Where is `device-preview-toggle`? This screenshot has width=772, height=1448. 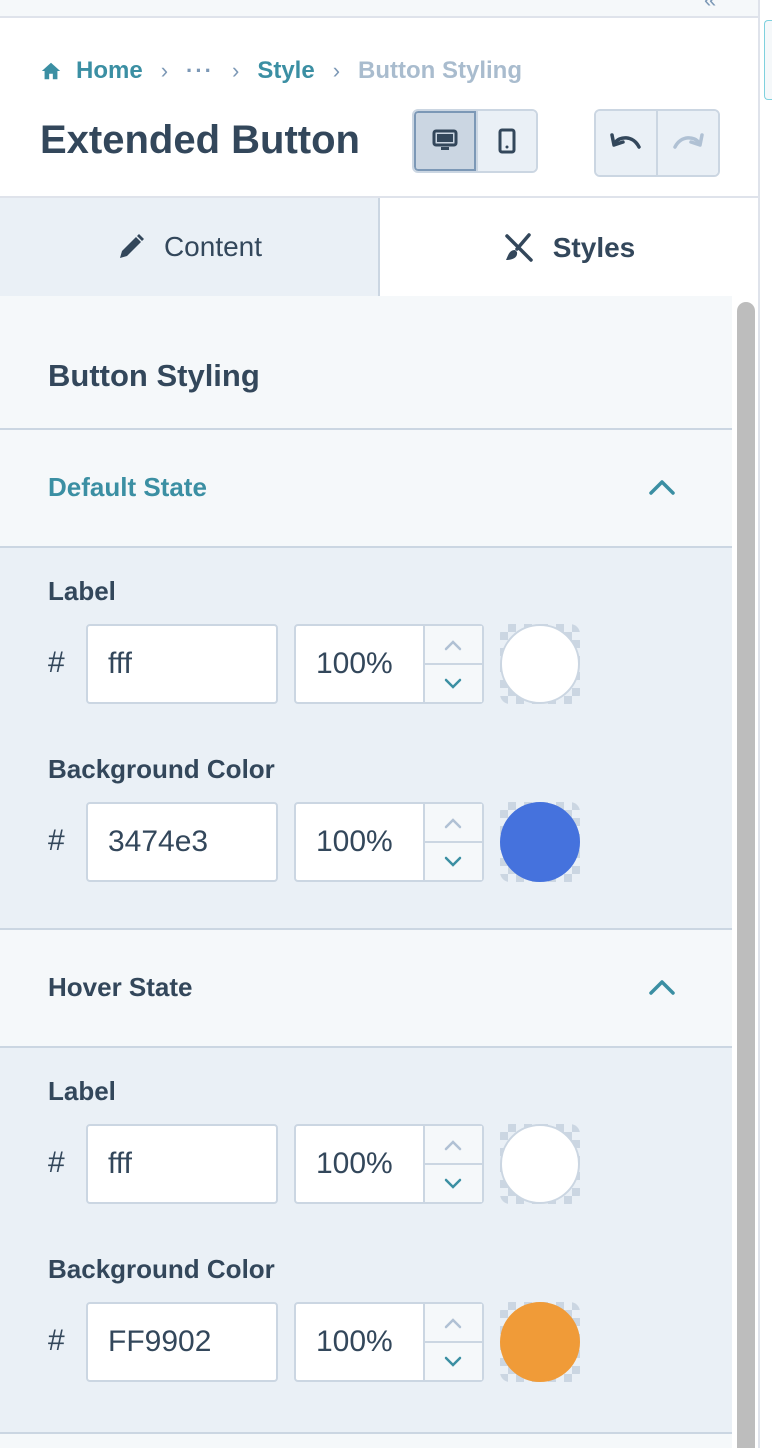
device-preview-toggle is located at coordinates (475, 141).